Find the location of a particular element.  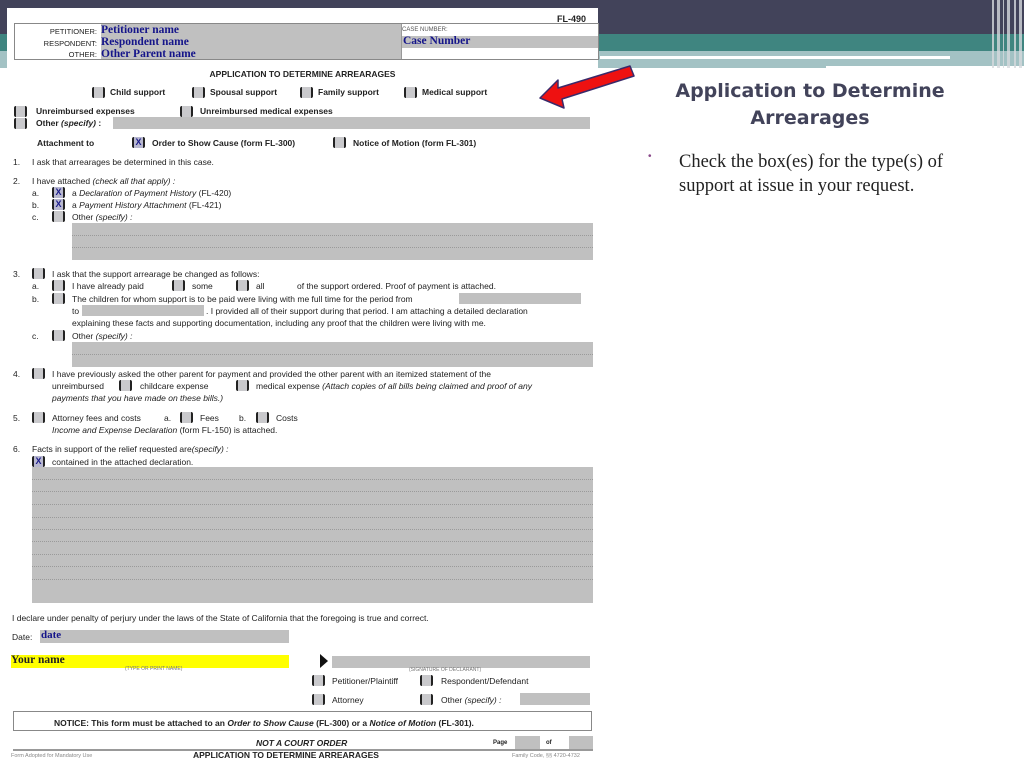

page-label: Page is located at coordinates (500, 743).